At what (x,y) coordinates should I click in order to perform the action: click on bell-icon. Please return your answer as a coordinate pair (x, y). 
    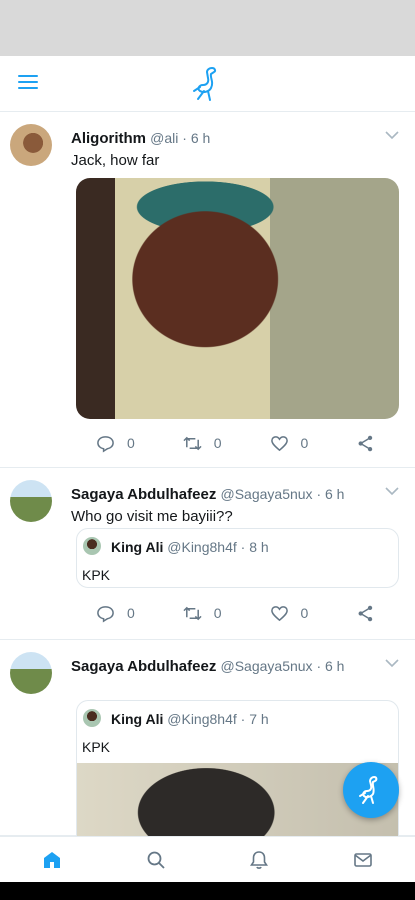
    Looking at the image, I should click on (259, 859).